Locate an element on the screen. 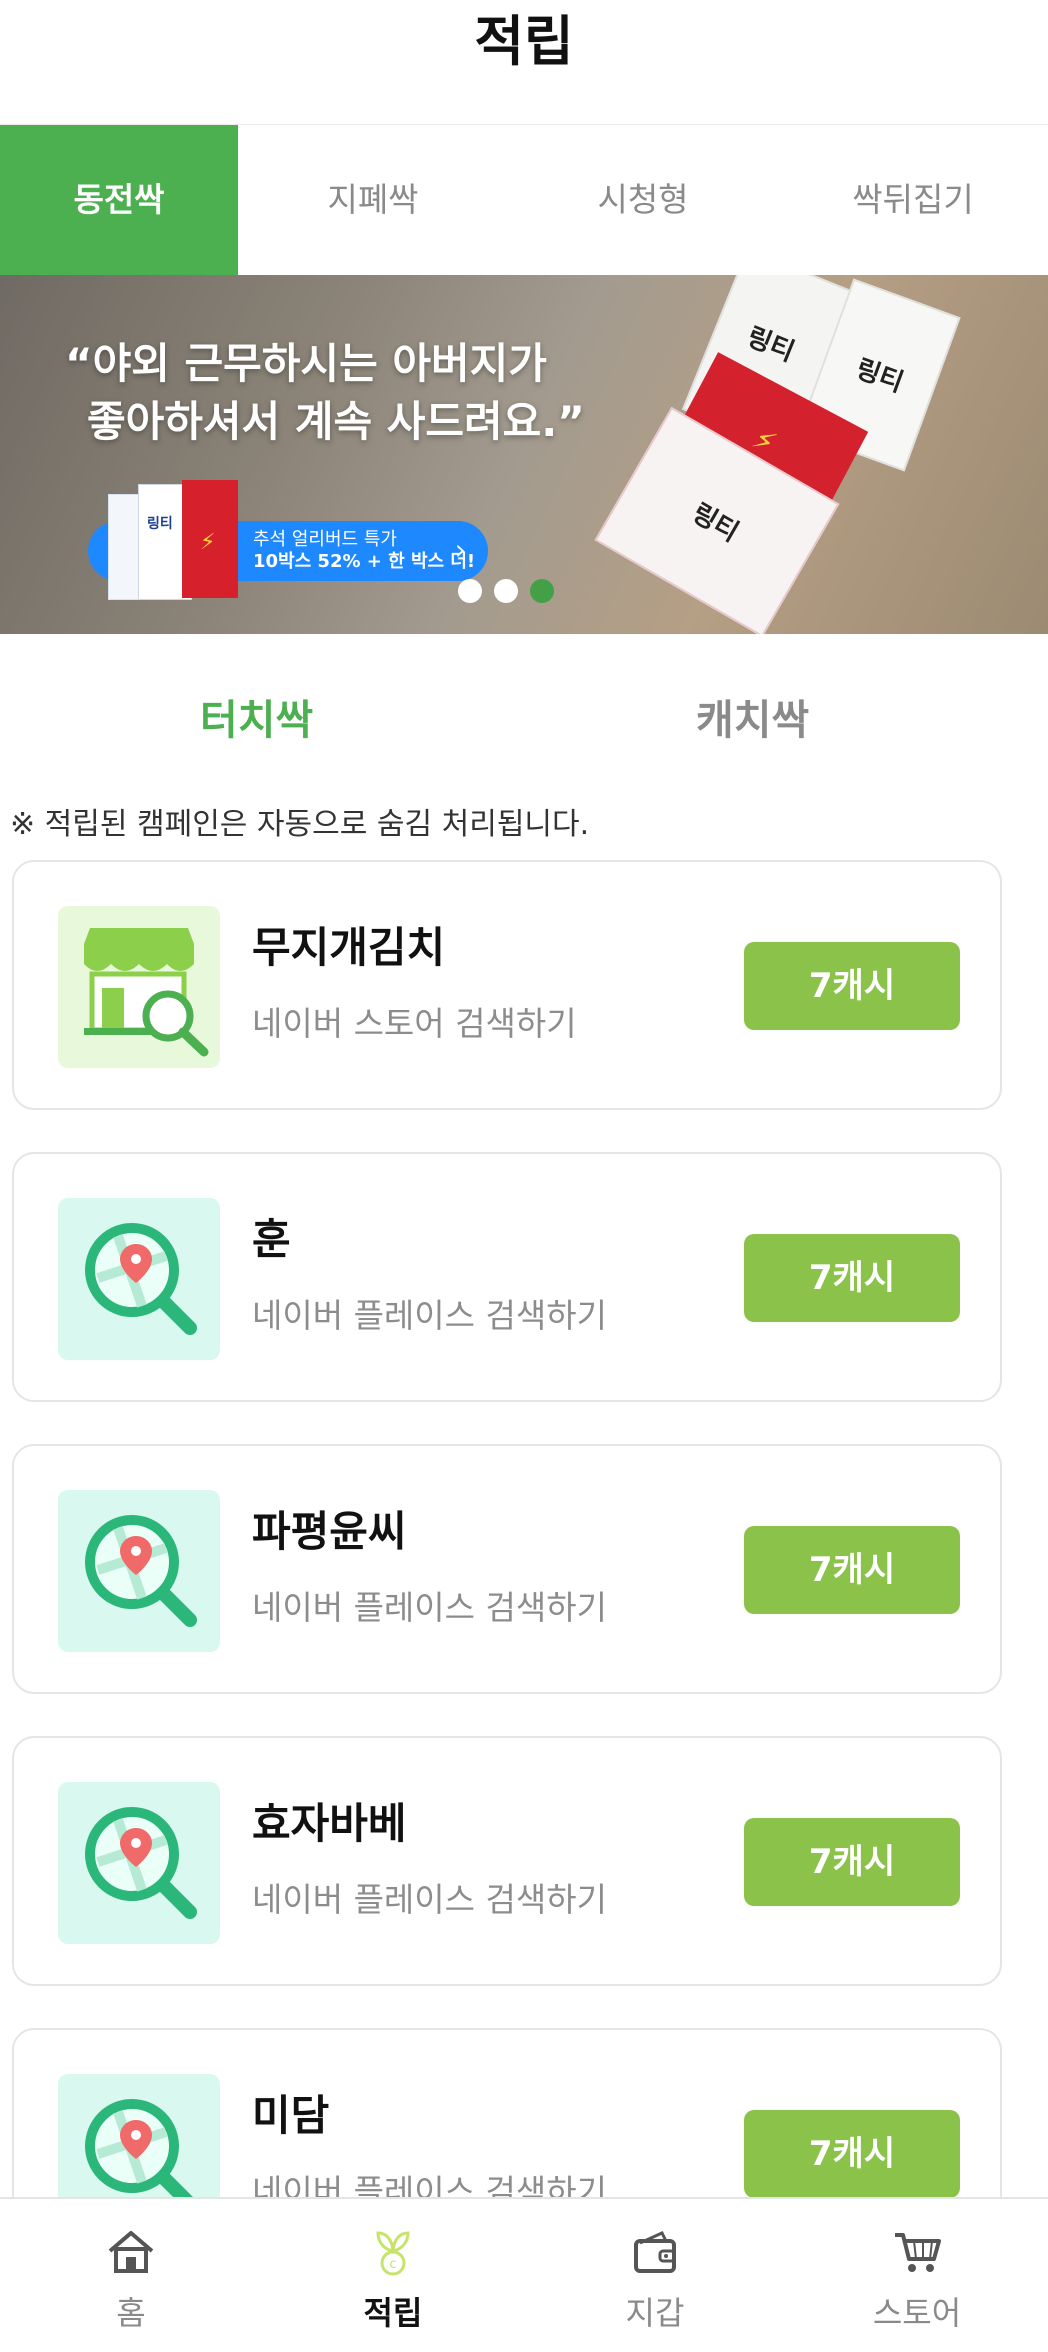  campaign-description: 네이버 스토어 검색하기 is located at coordinates (414, 1023).